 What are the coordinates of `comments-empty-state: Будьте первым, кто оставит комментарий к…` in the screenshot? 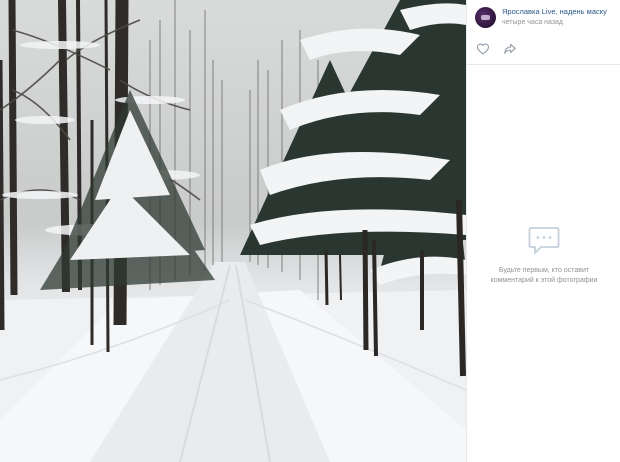 It's located at (543, 255).